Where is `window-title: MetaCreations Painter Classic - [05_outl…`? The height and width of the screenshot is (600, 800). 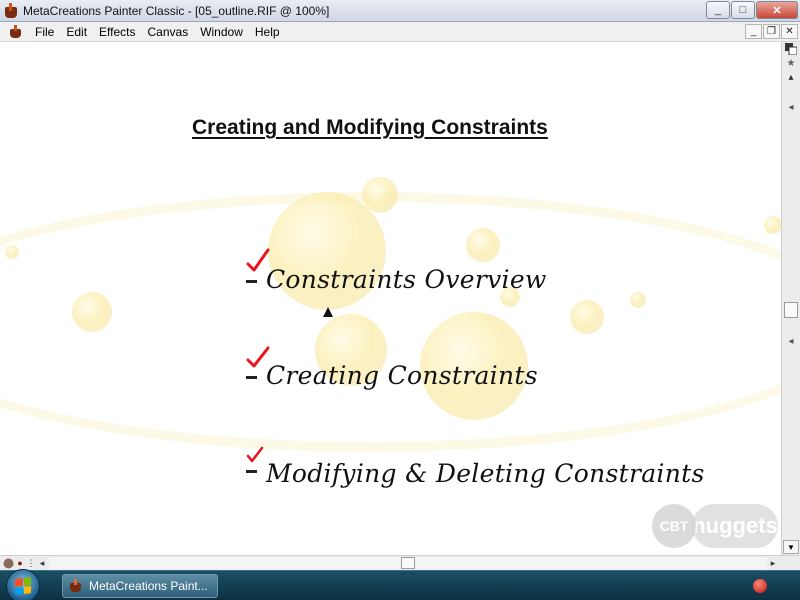
window-title: MetaCreations Painter Classic - [05_outl… is located at coordinates (176, 10).